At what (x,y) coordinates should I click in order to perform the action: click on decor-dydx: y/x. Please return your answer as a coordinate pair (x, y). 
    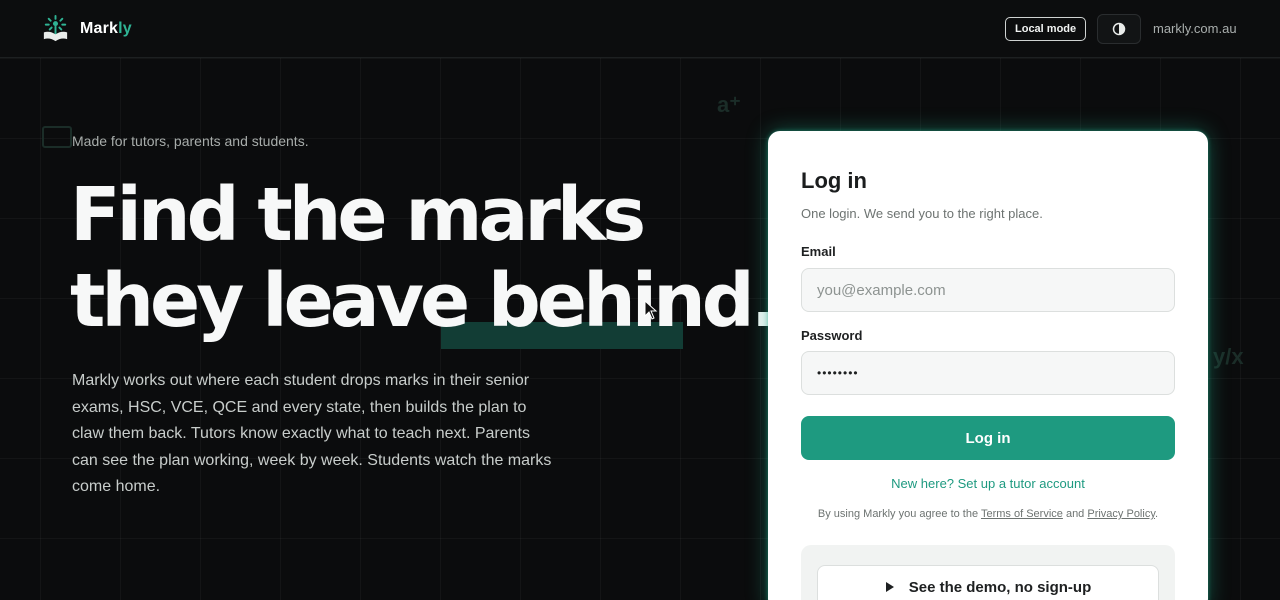
    Looking at the image, I should click on (1228, 356).